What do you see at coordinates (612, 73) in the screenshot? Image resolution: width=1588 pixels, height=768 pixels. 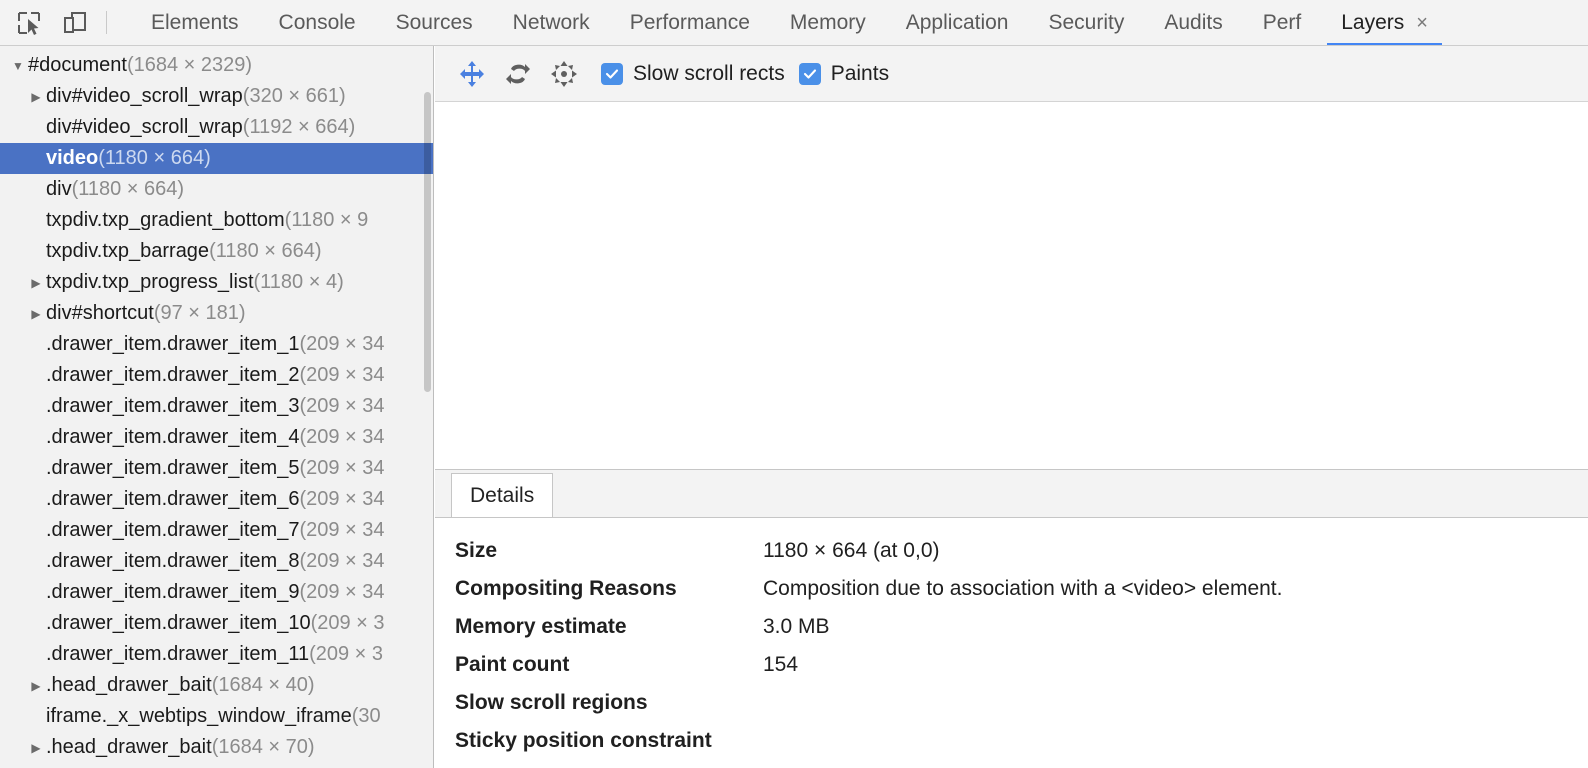 I see `checkbox-checked-icon` at bounding box center [612, 73].